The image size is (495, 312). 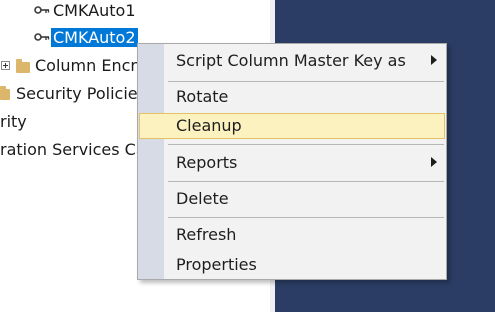 I want to click on tree-item-label: CMKAuto1, so click(x=94, y=10).